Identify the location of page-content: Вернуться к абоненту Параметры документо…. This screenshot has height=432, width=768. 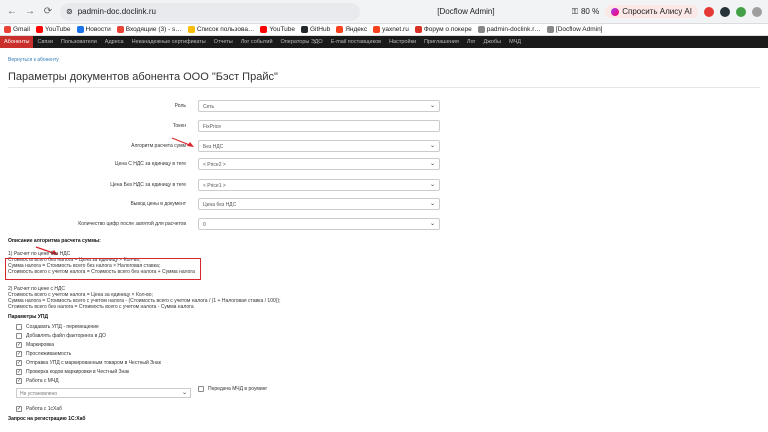
(384, 72).